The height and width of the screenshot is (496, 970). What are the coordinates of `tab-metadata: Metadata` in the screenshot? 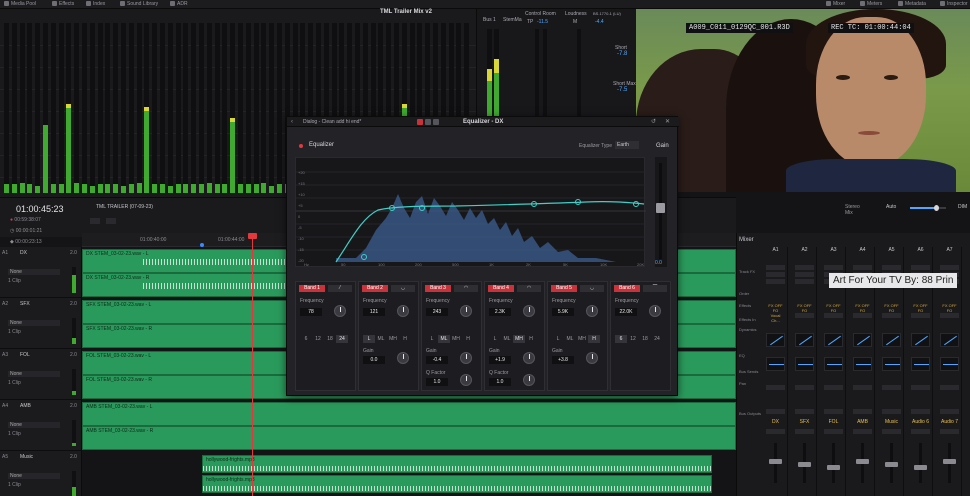 It's located at (912, 4).